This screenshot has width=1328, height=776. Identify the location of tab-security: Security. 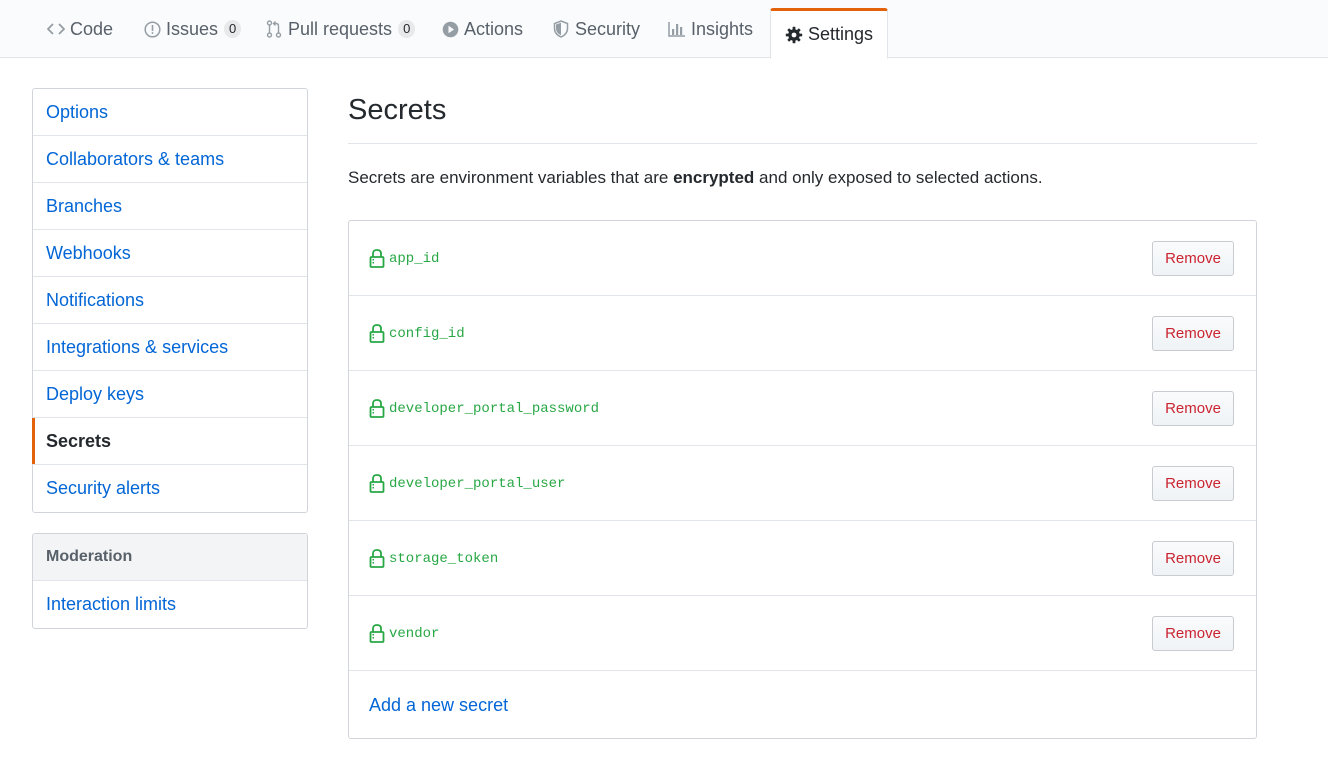
(596, 29).